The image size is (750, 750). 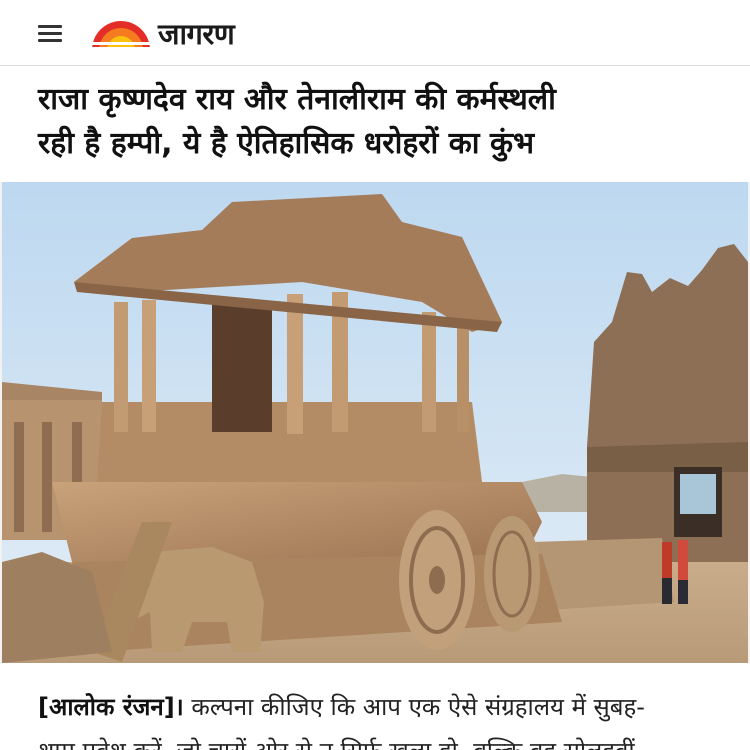 What do you see at coordinates (111, 707) in the screenshot?
I see `author-byline: [आलोक रंजन]।` at bounding box center [111, 707].